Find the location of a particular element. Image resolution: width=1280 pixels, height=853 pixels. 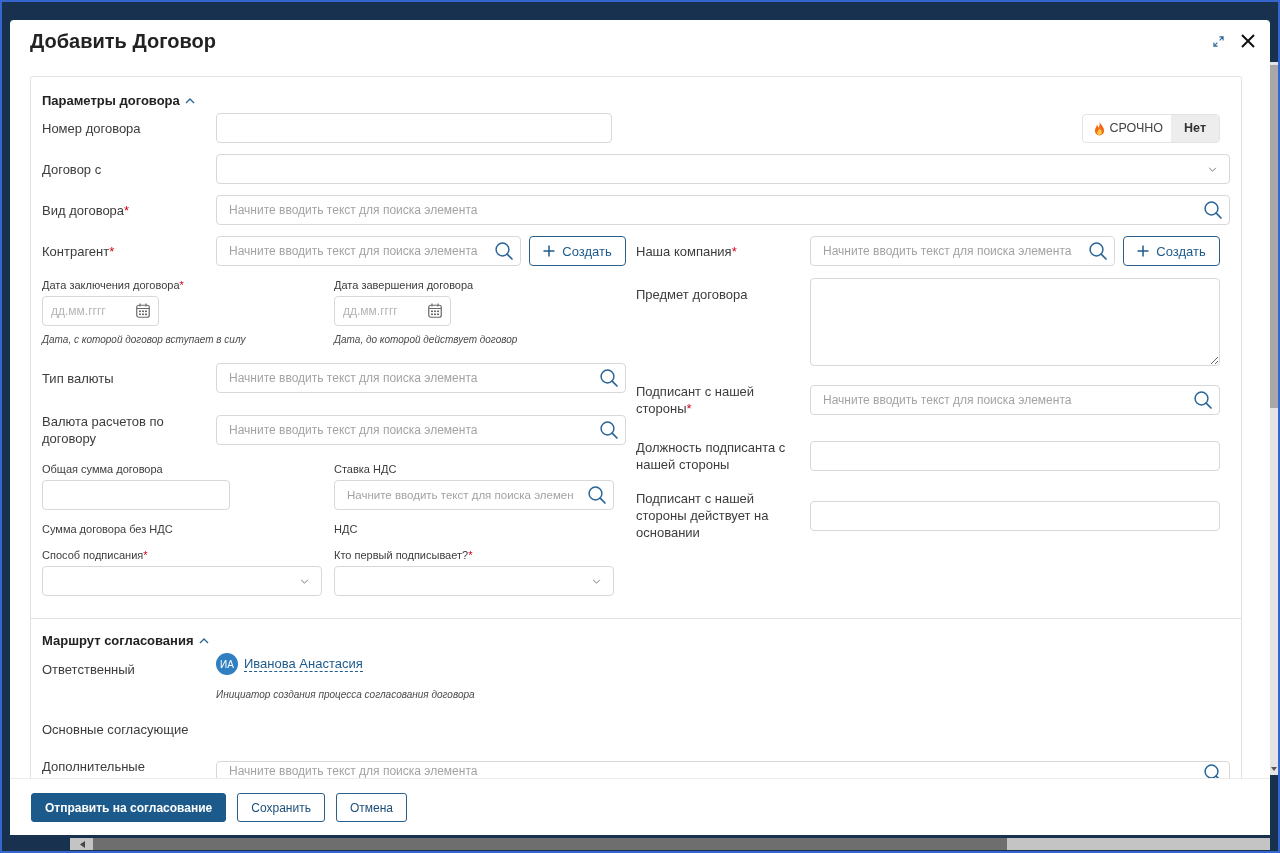

field-label: Дата завершения договора is located at coordinates (404, 285).